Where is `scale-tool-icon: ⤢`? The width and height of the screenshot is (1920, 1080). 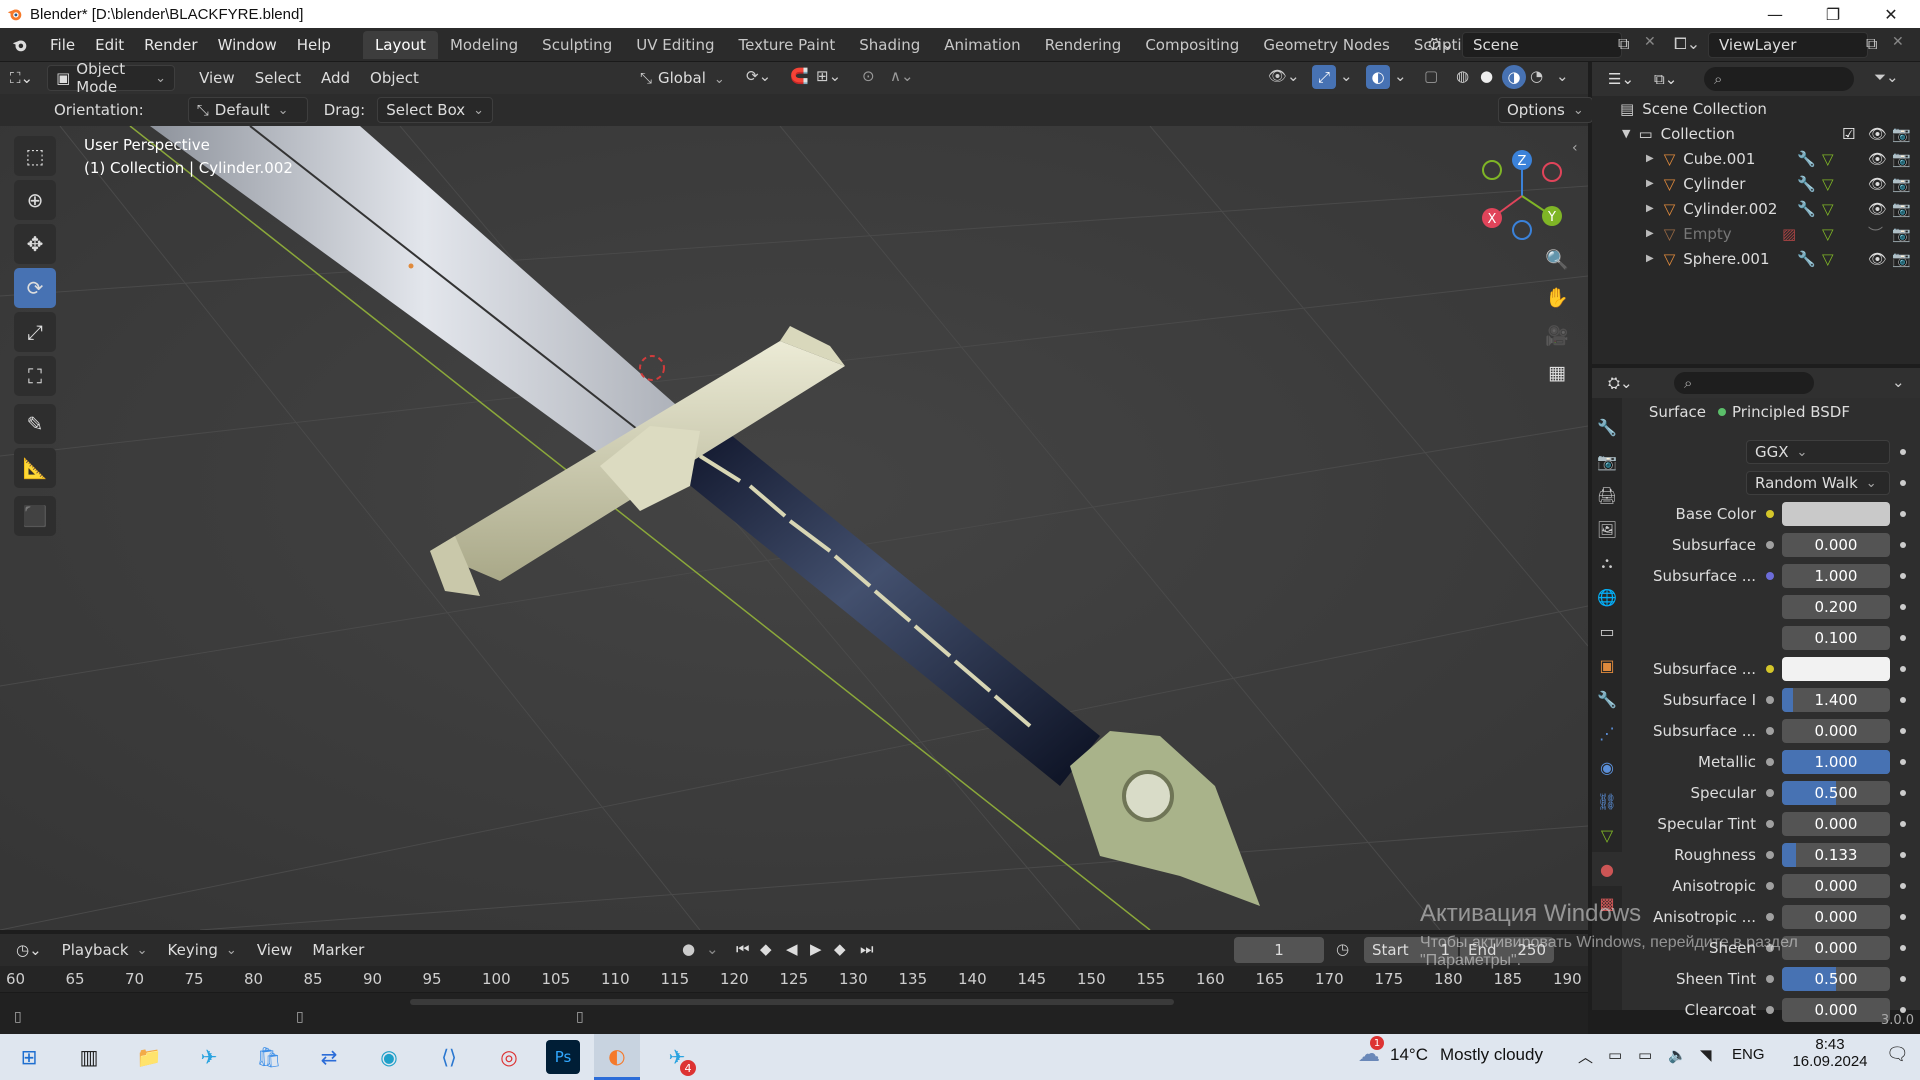 scale-tool-icon: ⤢ is located at coordinates (35, 332).